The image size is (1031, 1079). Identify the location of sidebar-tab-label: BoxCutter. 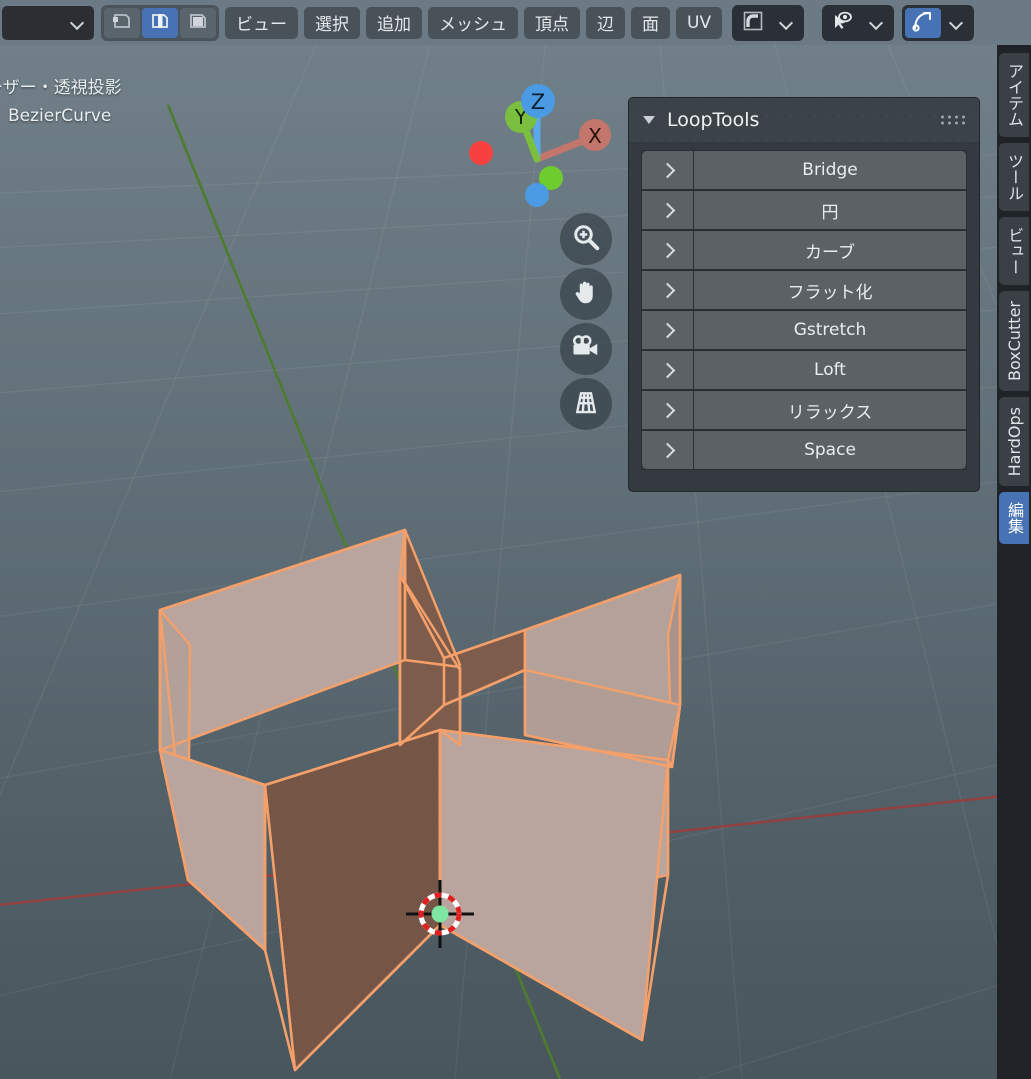
(1014, 341).